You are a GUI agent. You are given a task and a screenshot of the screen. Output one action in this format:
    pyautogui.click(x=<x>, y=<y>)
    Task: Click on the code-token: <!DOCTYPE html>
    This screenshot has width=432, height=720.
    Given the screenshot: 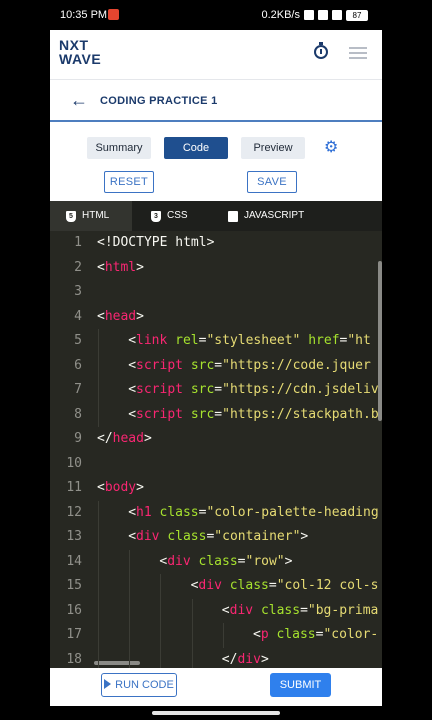 What is the action you would take?
    pyautogui.click(x=156, y=242)
    